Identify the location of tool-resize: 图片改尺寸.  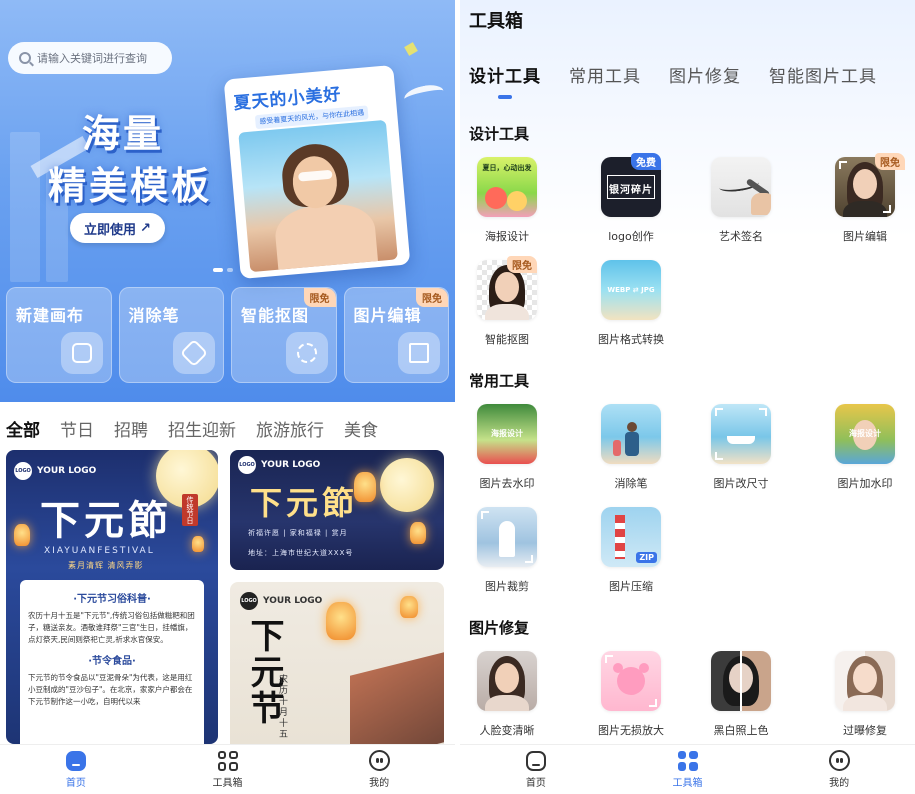
(741, 447).